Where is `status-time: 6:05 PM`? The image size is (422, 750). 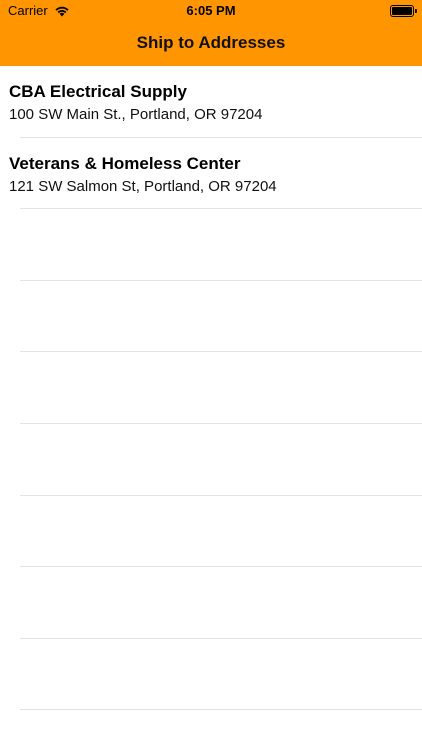 status-time: 6:05 PM is located at coordinates (211, 10).